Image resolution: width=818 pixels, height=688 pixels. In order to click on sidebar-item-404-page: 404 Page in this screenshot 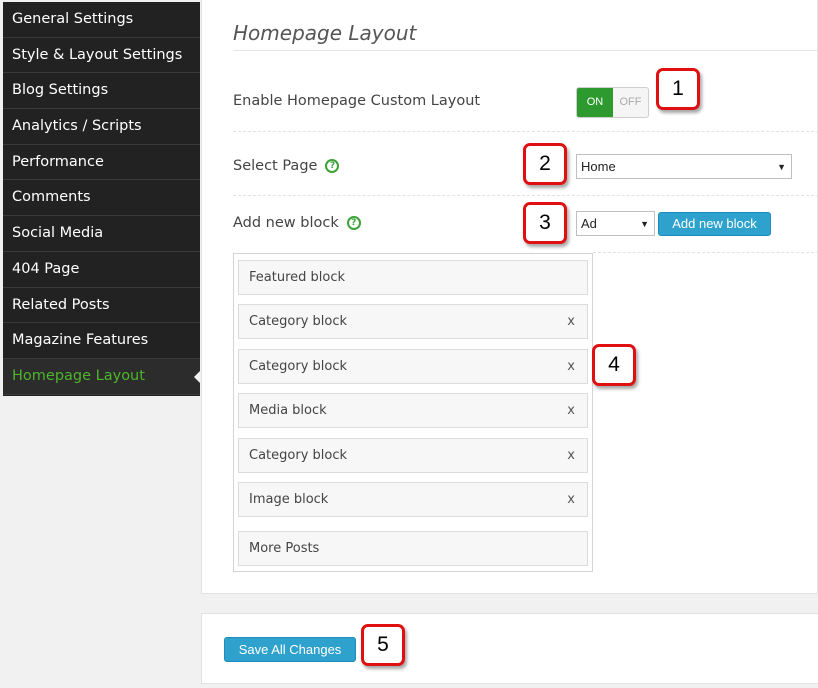, I will do `click(101, 270)`.